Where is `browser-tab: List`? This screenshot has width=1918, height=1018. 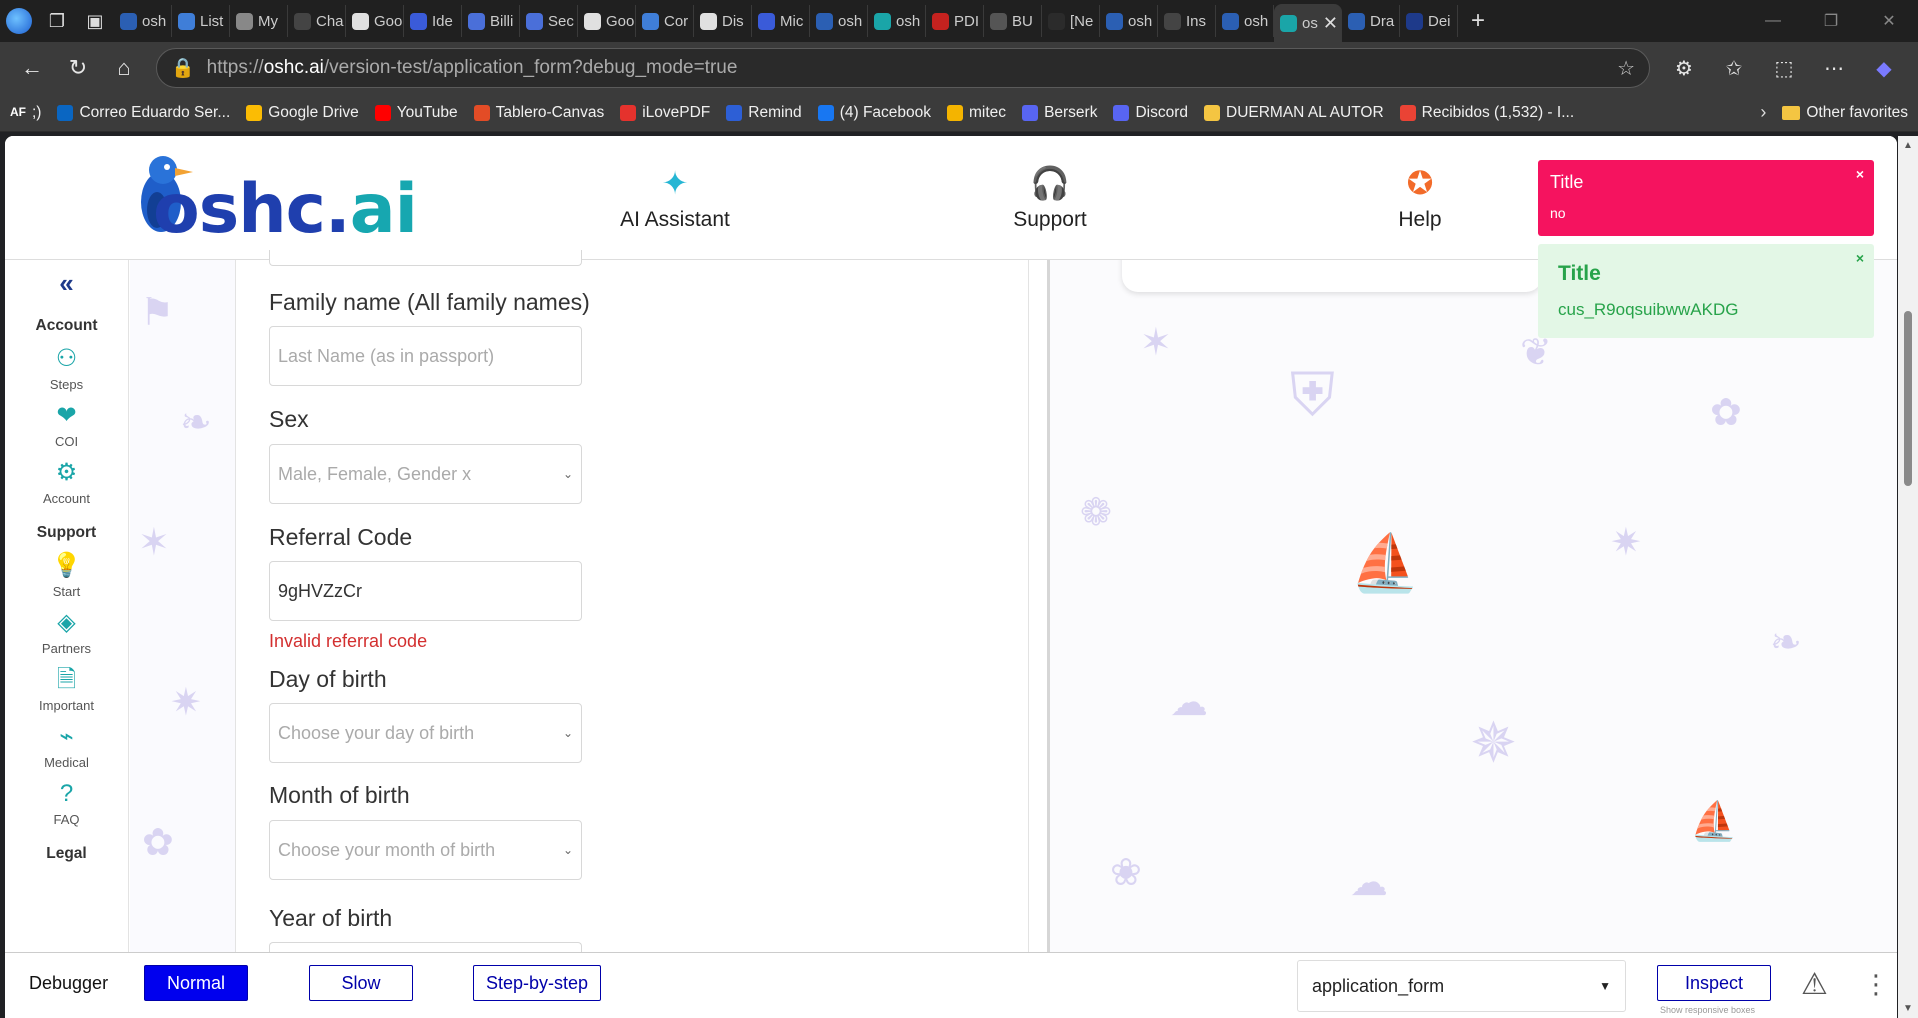
browser-tab: List is located at coordinates (201, 21).